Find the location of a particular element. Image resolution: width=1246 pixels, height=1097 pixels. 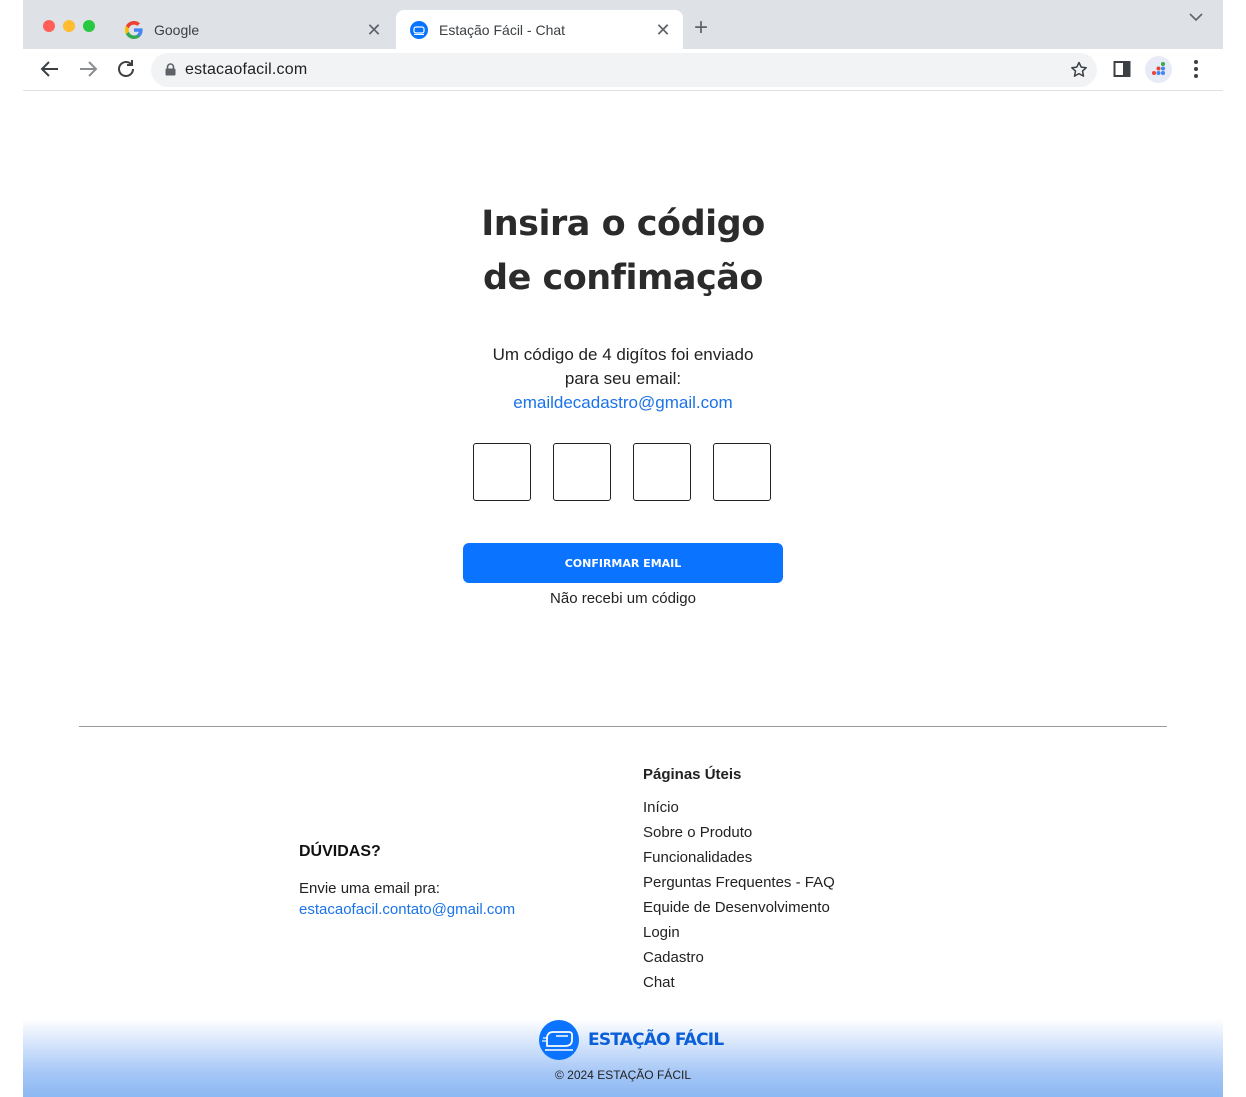

instructions-line-2: para seu email: is located at coordinates (623, 378).